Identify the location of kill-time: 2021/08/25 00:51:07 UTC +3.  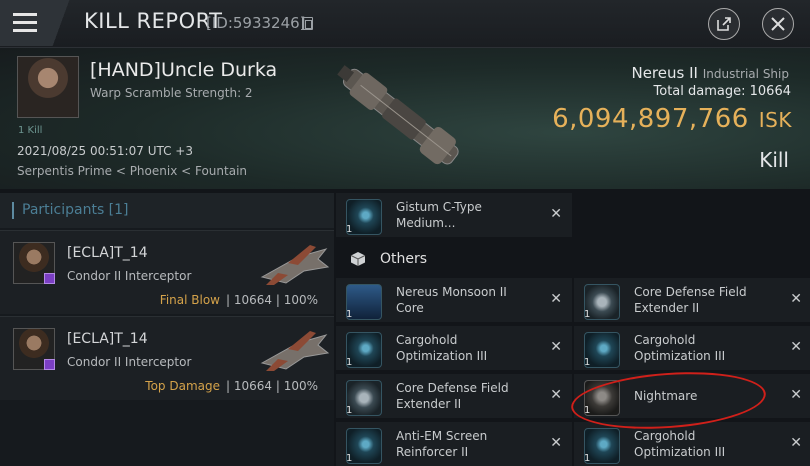
(105, 151).